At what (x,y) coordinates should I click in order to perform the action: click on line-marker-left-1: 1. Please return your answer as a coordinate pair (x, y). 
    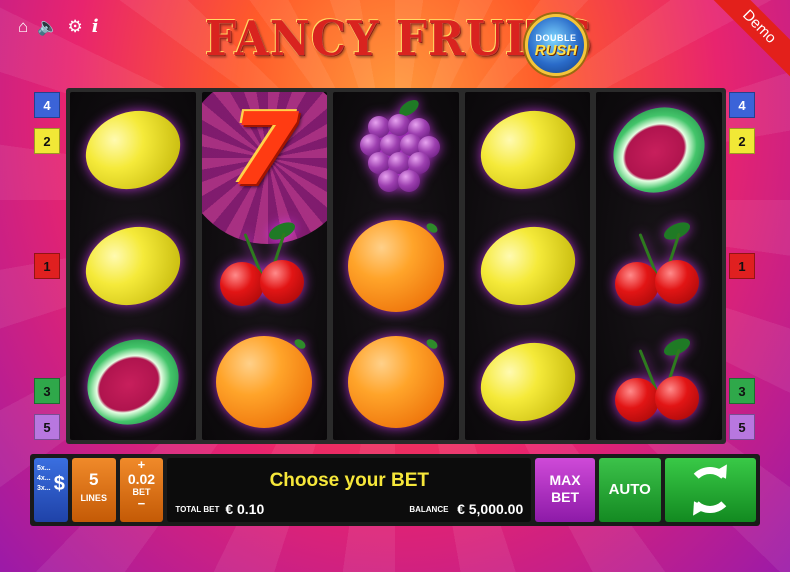
    Looking at the image, I should click on (47, 266).